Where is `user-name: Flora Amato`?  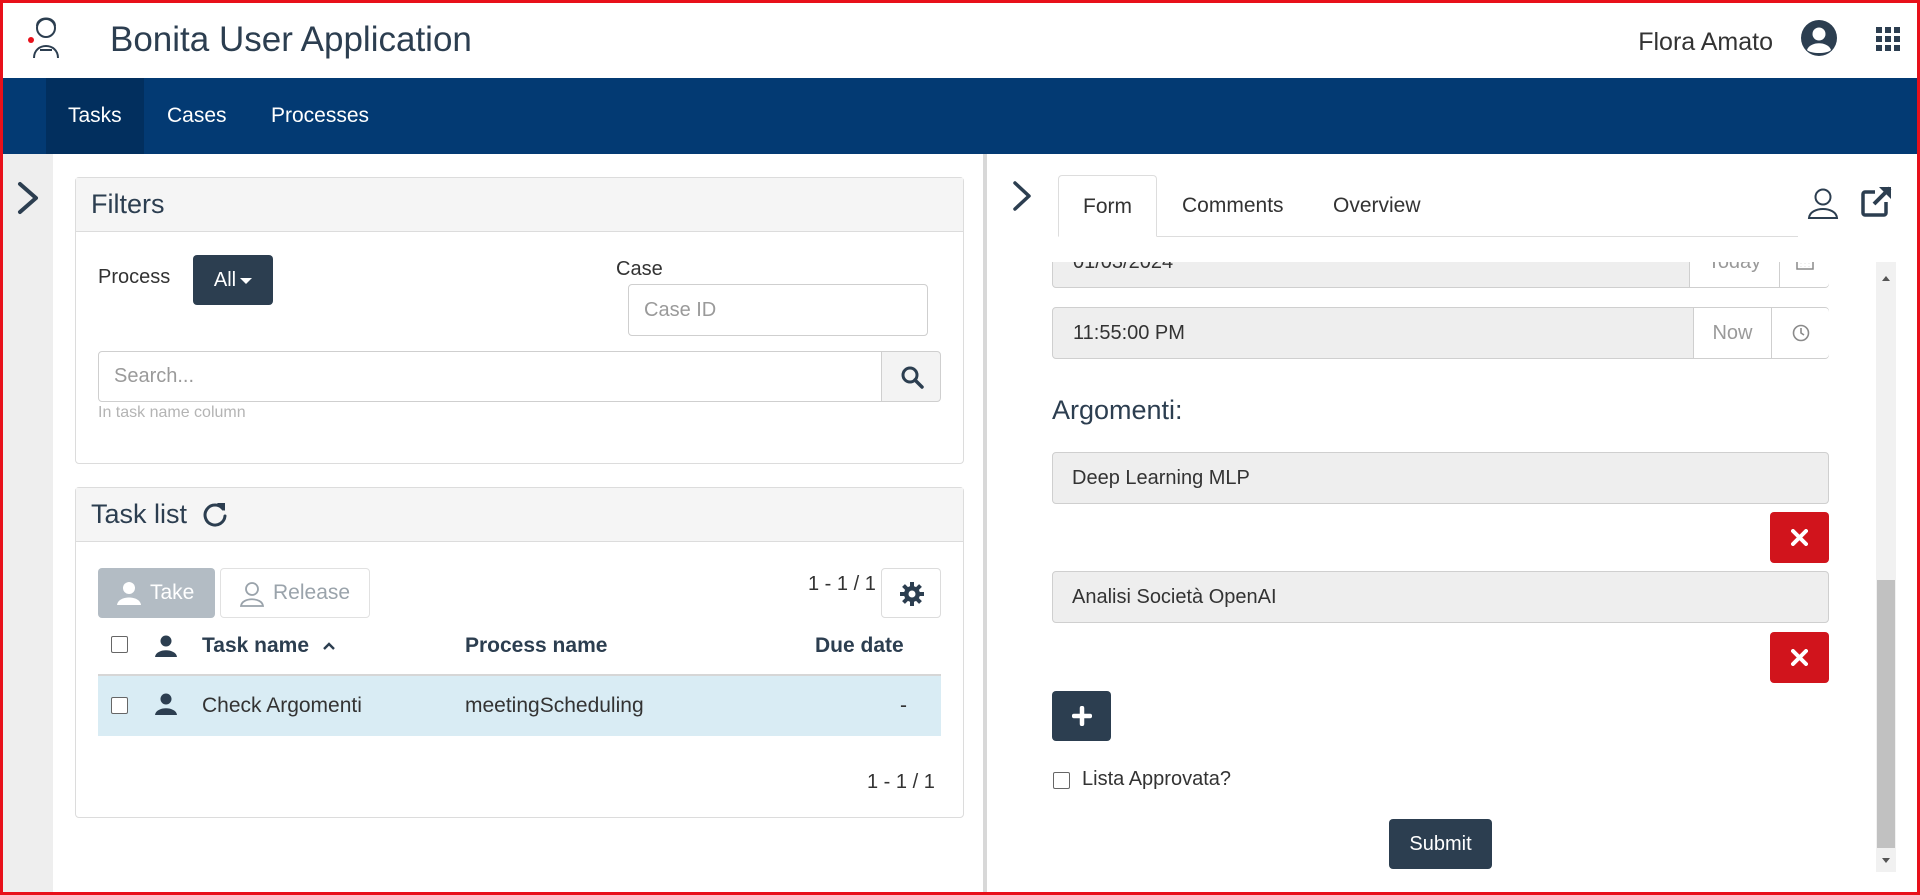
user-name: Flora Amato is located at coordinates (1705, 42).